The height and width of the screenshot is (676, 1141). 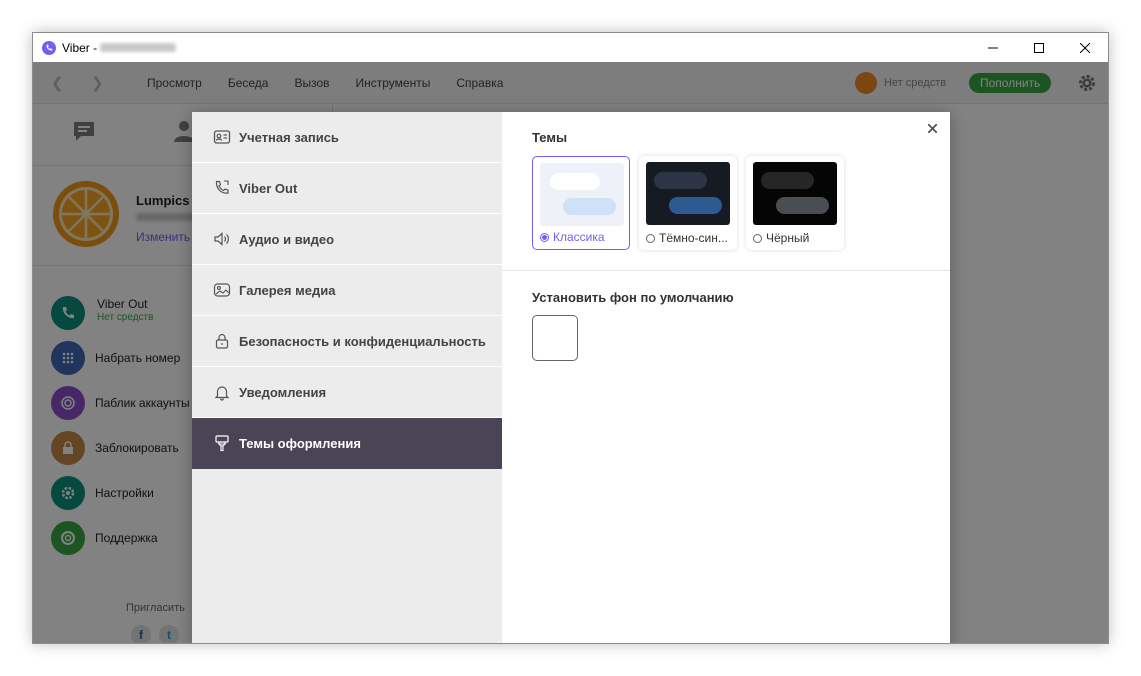 I want to click on speaker-icon, so click(x=221, y=239).